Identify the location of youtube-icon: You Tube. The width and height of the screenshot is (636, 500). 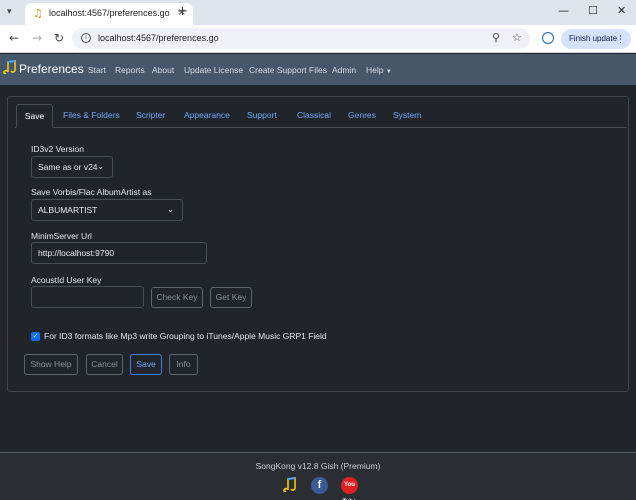
(349, 488).